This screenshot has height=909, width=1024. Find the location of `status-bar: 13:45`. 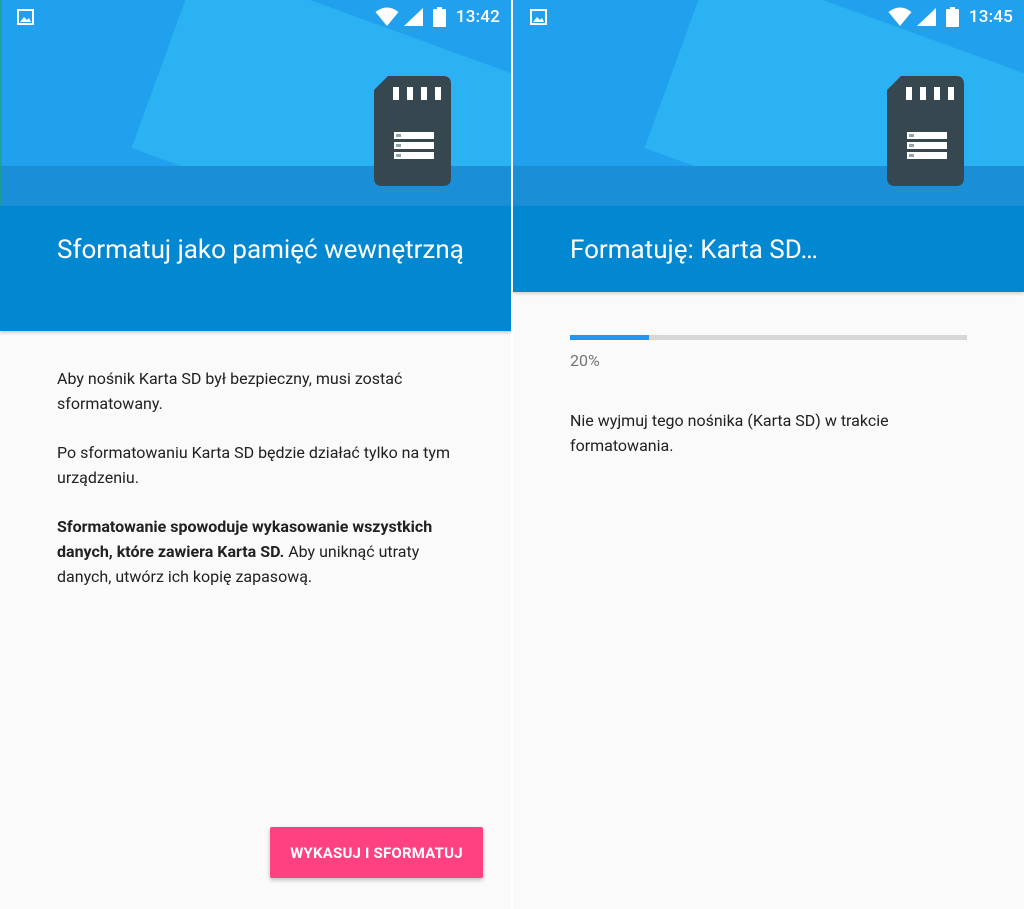

status-bar: 13:45 is located at coordinates (768, 17).